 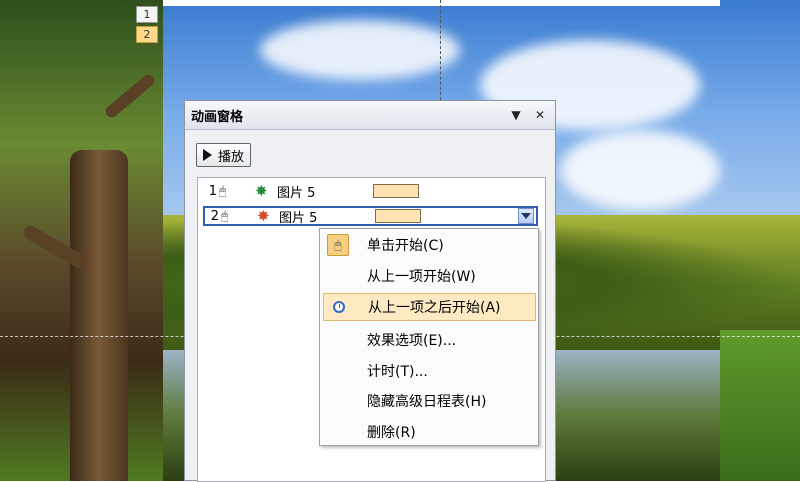 I want to click on menu-item-label: 从上一项之后开始(A), so click(x=434, y=308).